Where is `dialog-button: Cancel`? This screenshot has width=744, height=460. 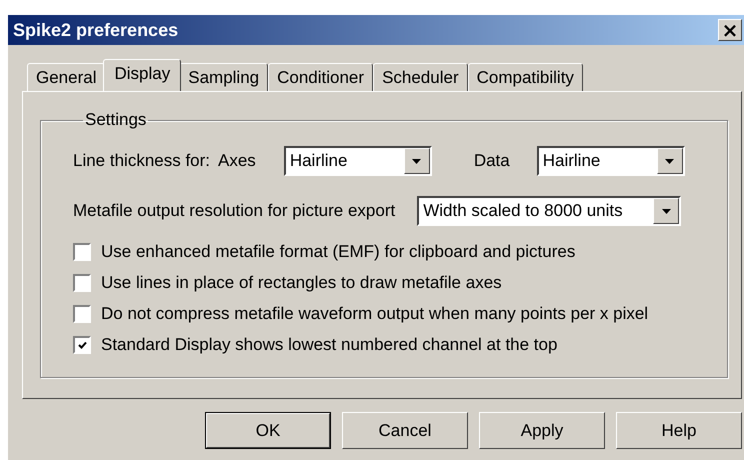 dialog-button: Cancel is located at coordinates (405, 430).